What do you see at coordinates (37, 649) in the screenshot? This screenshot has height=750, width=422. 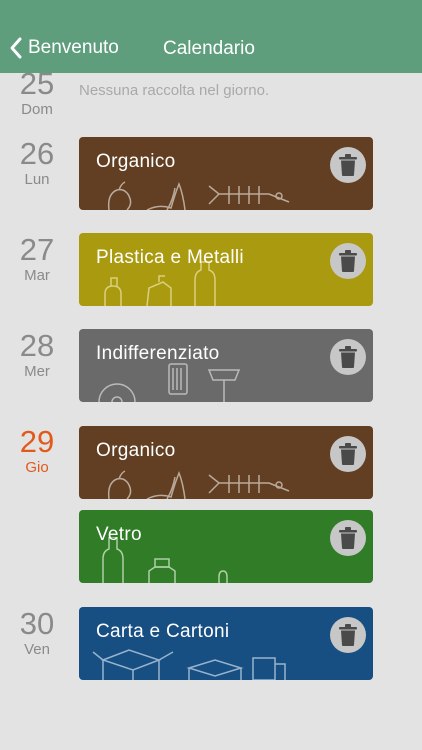 I see `day-weekday: Ven` at bounding box center [37, 649].